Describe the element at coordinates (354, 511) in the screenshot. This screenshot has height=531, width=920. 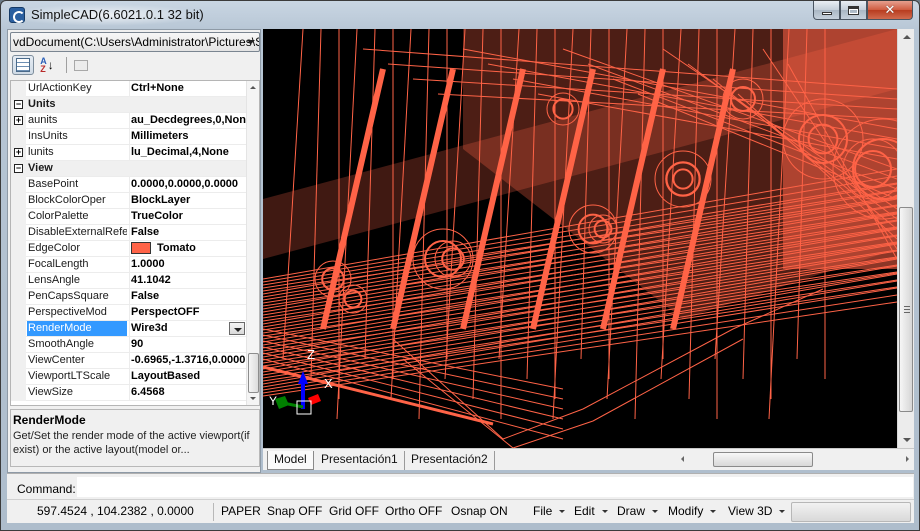
I see `grid-toggle: Grid OFF` at that location.